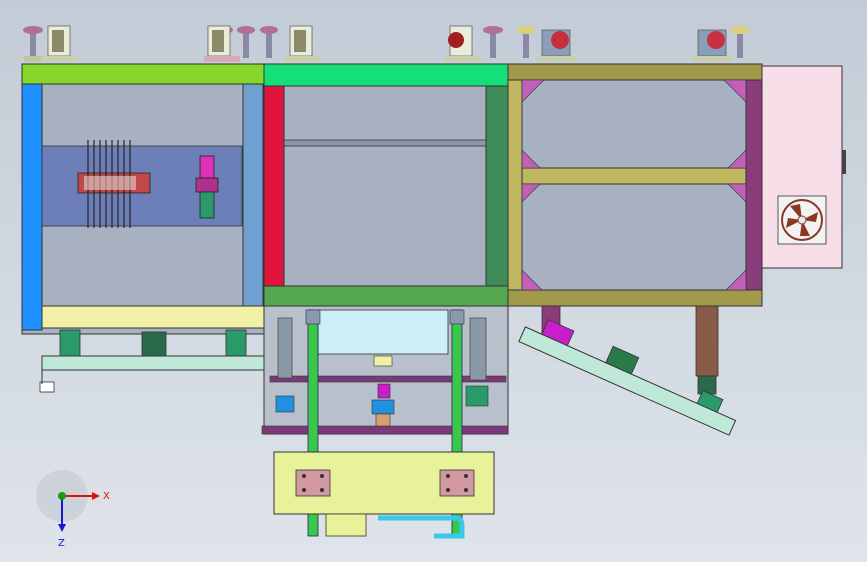  Describe the element at coordinates (635, 298) in the screenshot. I see `right-frame-bottom-beam` at that location.